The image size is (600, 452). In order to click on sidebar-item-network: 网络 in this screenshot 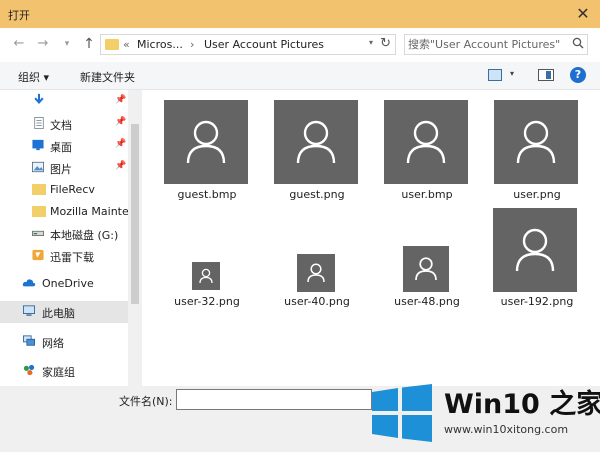, I will do `click(64, 342)`.